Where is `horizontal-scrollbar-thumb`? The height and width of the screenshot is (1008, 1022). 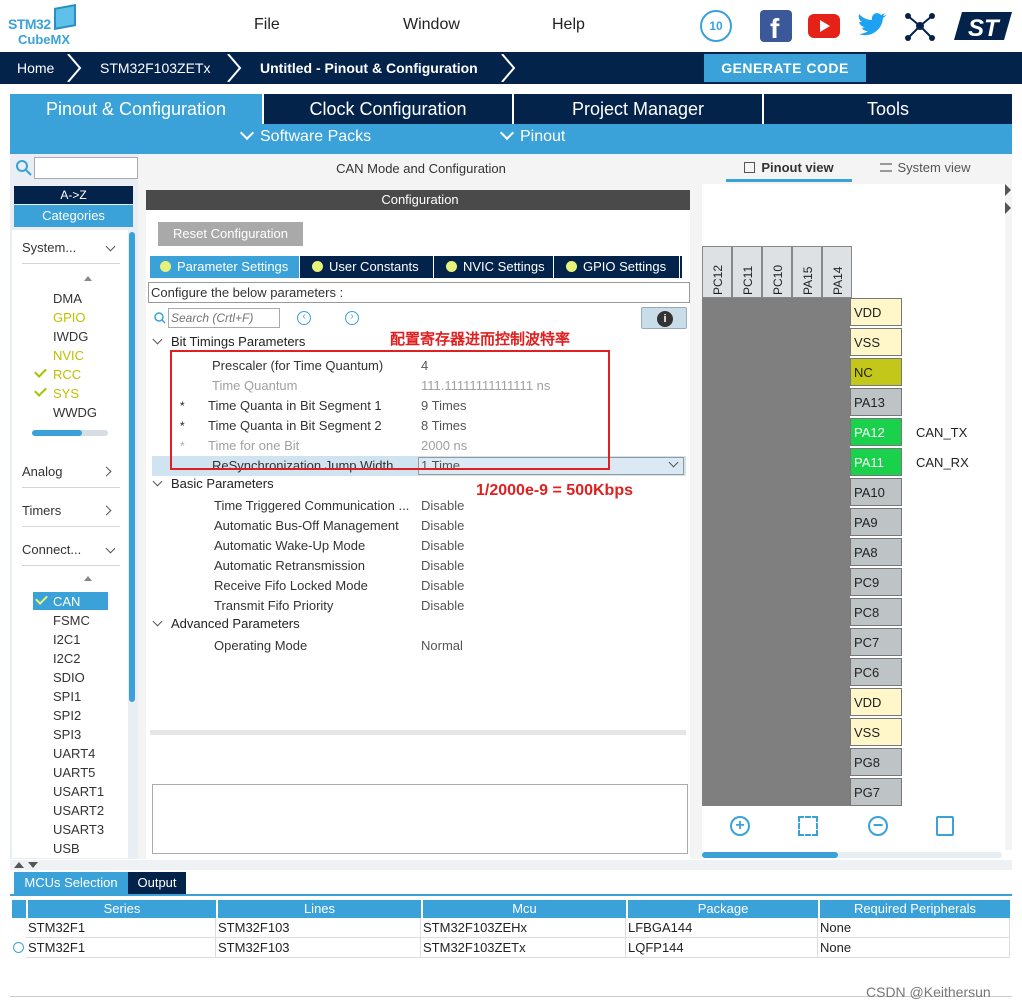 horizontal-scrollbar-thumb is located at coordinates (57, 433).